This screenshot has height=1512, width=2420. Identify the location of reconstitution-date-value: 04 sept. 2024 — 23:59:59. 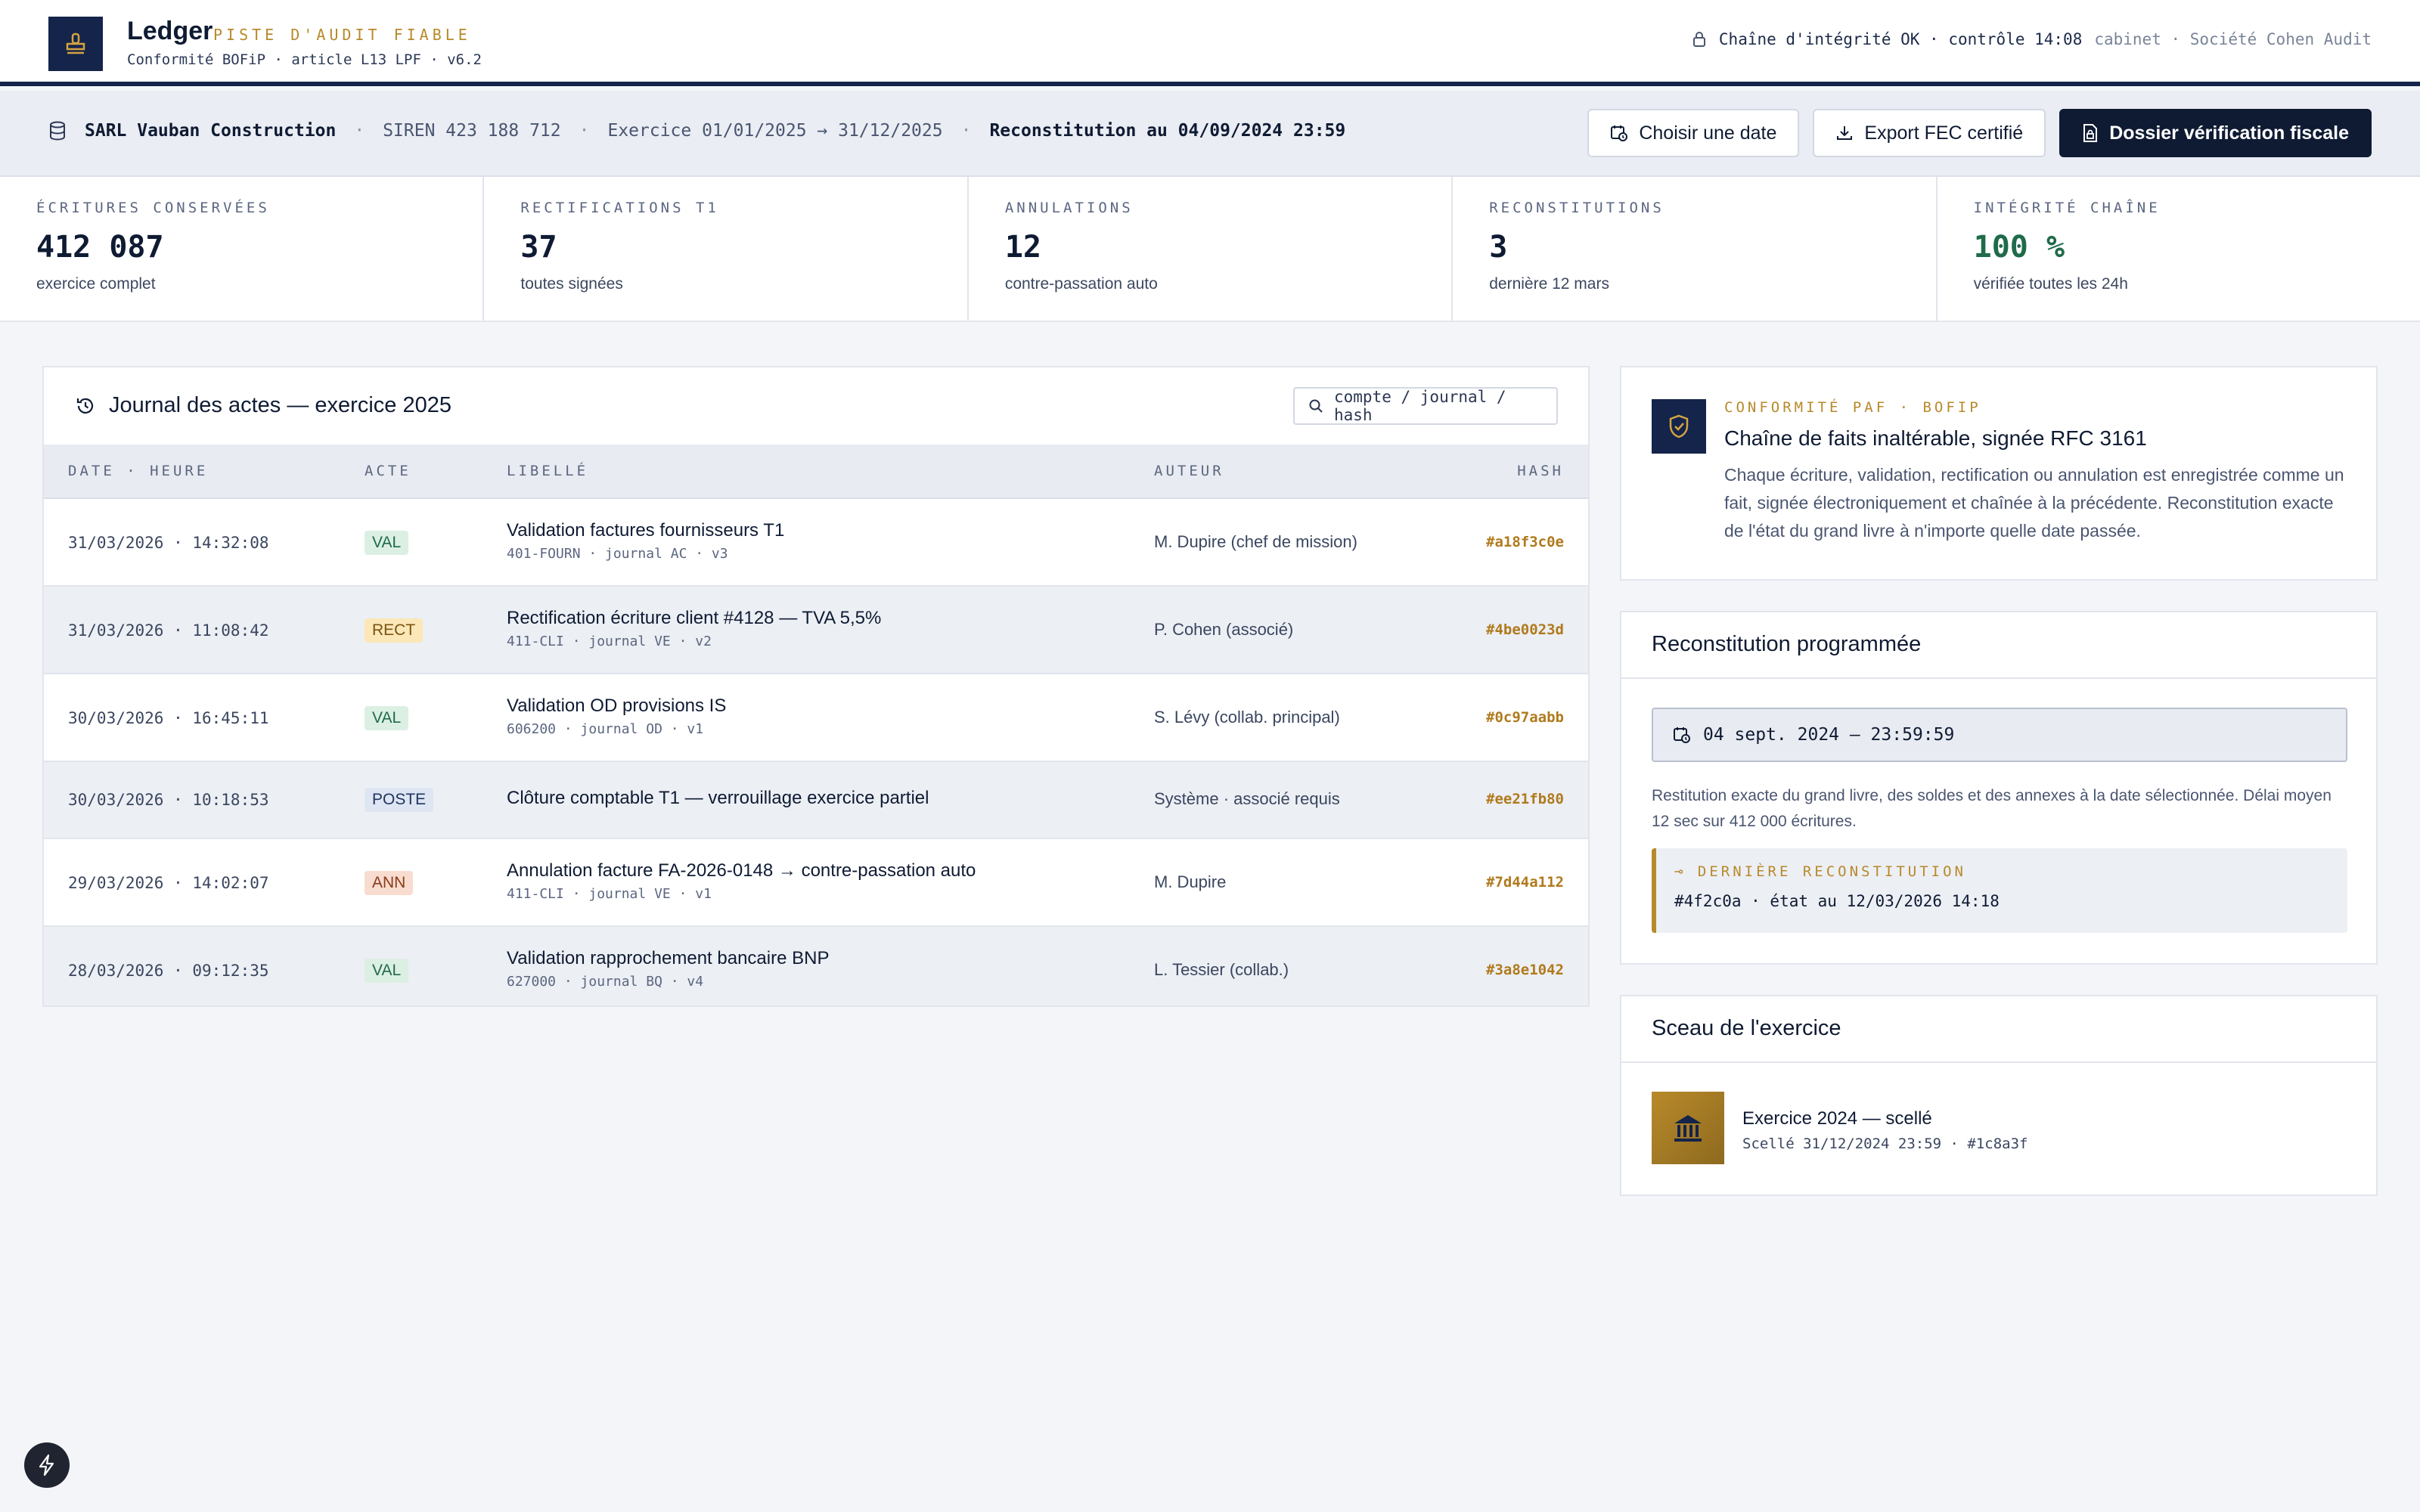
(1829, 735).